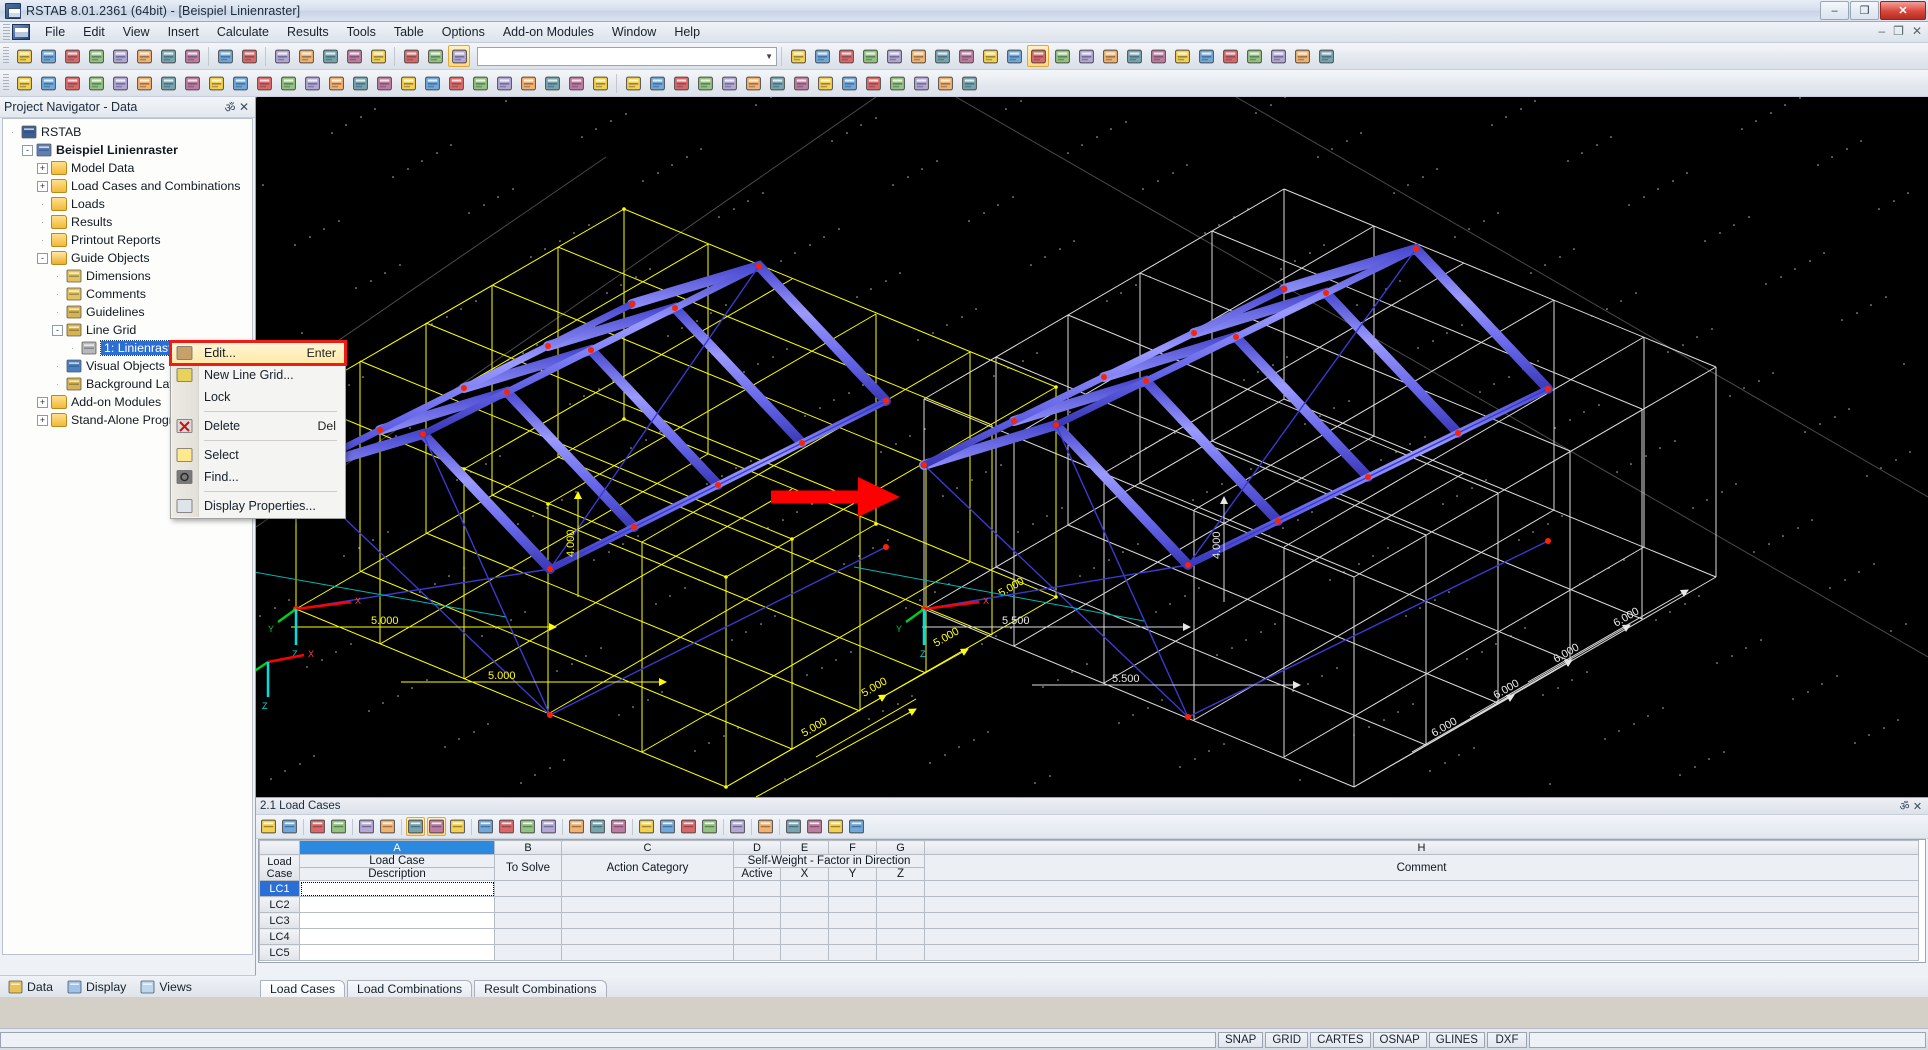  Describe the element at coordinates (258, 397) in the screenshot. I see `context-menu-item-lock: Lock` at that location.